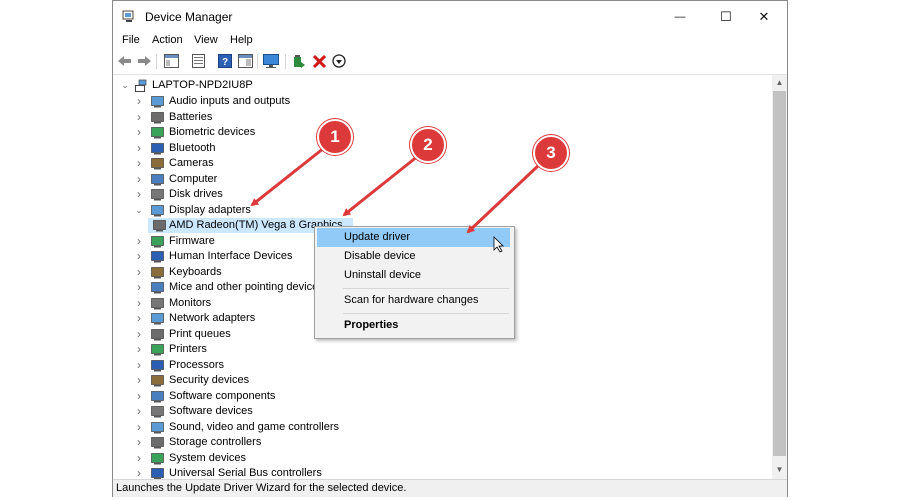  Describe the element at coordinates (208, 457) in the screenshot. I see `tree-item-label: System devices` at that location.